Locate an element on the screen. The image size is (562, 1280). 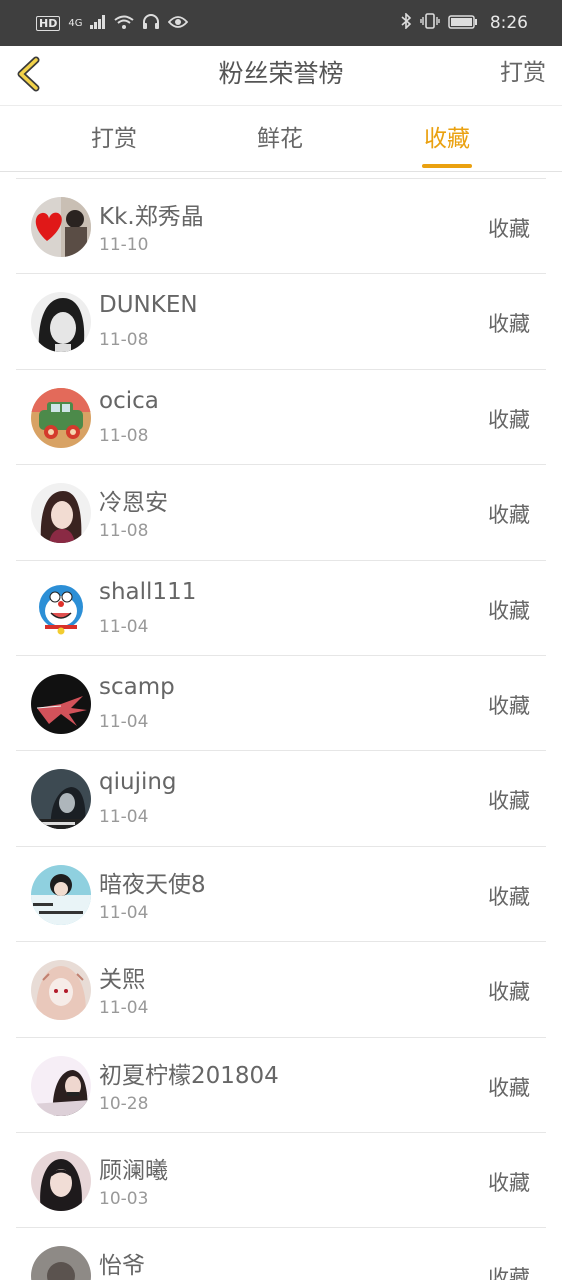
list-item: shall111 11-04 收藏 is located at coordinates (281, 608).